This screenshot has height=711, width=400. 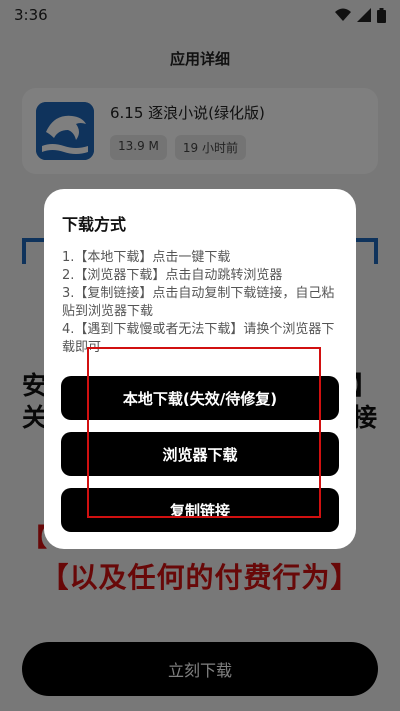 I want to click on instruction-line: 1.【本地下载】点击一键下载, so click(x=146, y=257).